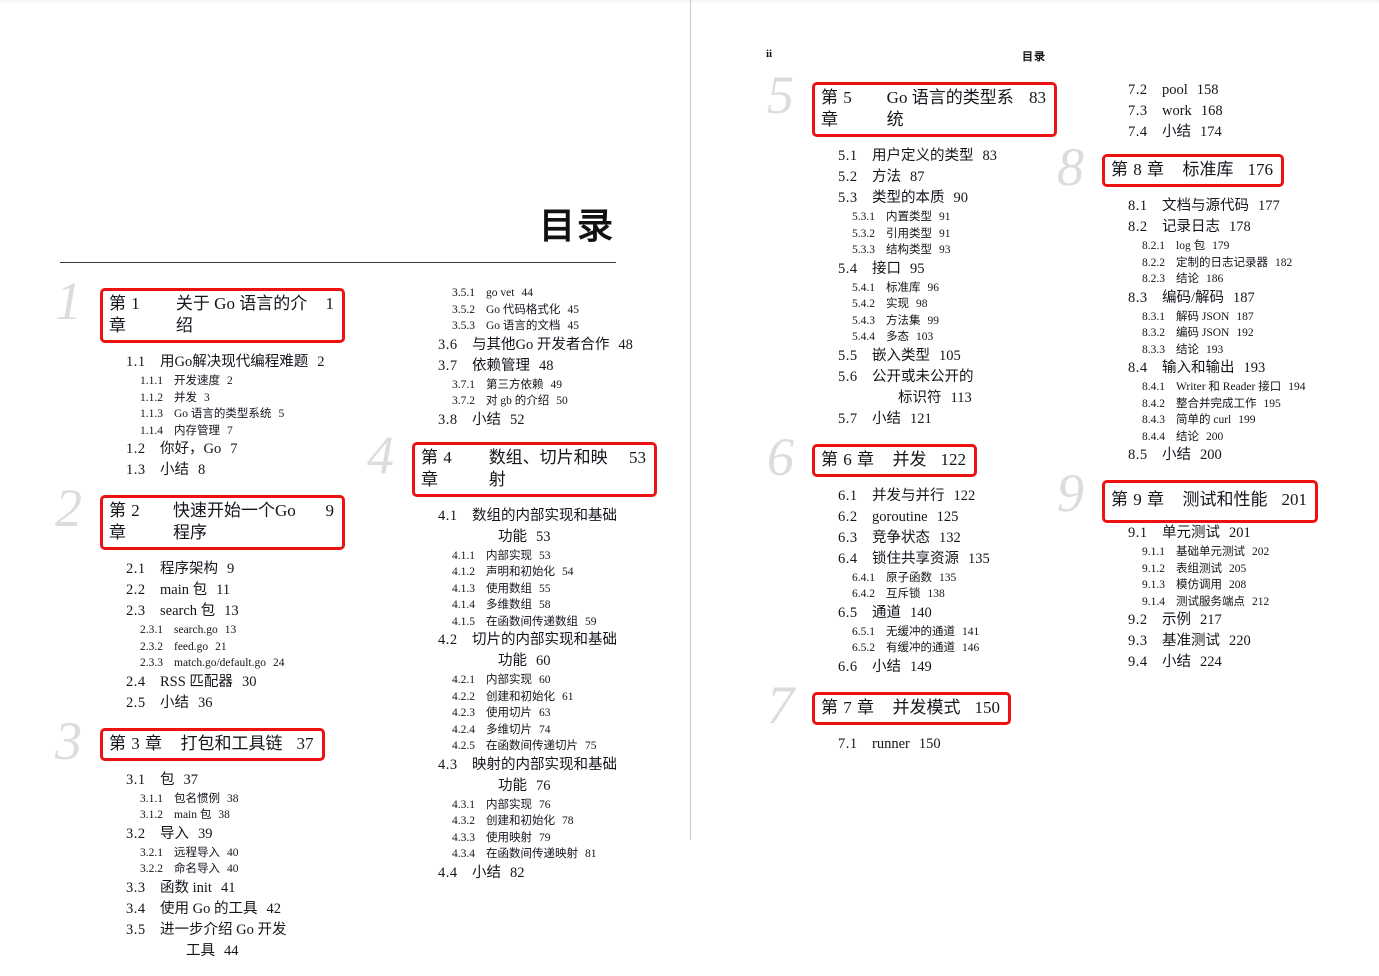 This screenshot has width=1379, height=976. Describe the element at coordinates (463, 746) in the screenshot. I see `toc-entry-number: 4.2.5` at that location.